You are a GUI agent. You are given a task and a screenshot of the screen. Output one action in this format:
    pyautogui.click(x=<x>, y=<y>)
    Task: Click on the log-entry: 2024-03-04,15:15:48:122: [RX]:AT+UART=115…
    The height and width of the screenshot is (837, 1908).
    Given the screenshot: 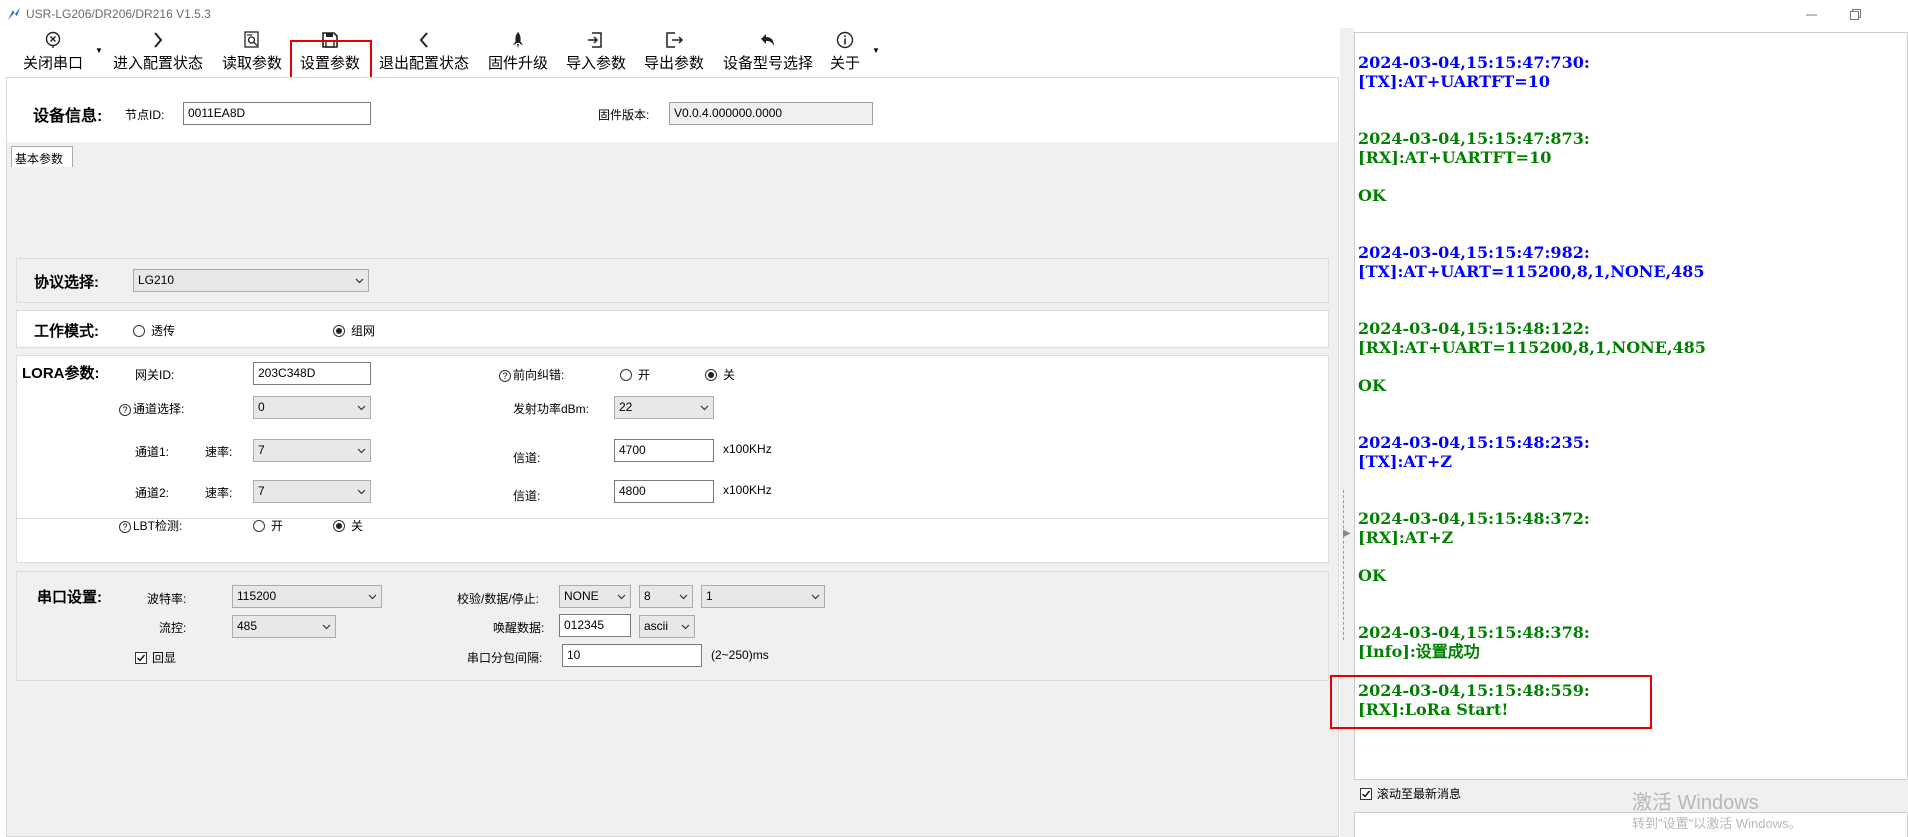 What is the action you would take?
    pyautogui.click(x=1532, y=357)
    